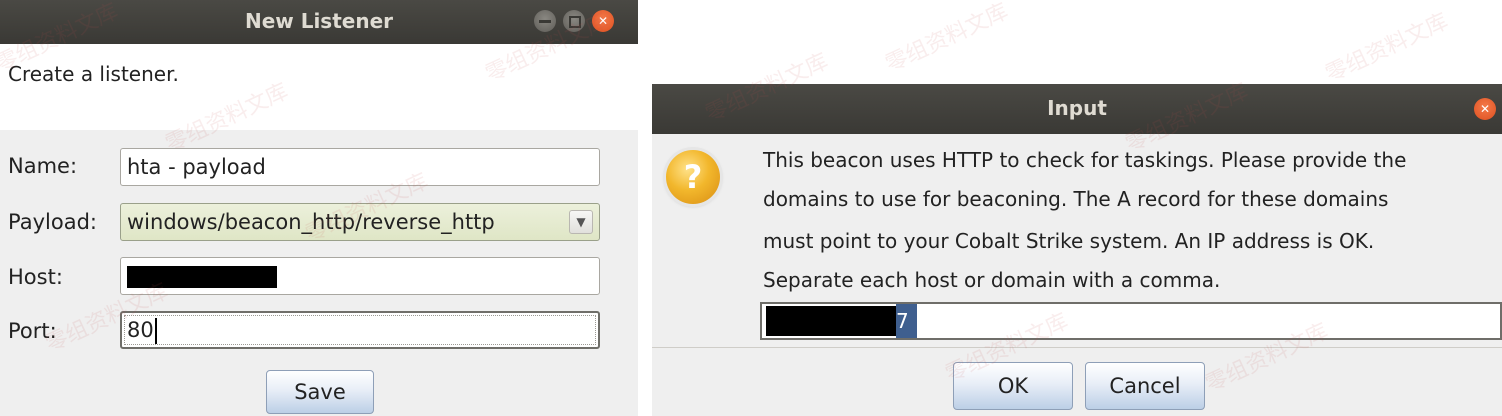 The width and height of the screenshot is (1502, 416). Describe the element at coordinates (43, 166) in the screenshot. I see `name-label: Name:` at that location.